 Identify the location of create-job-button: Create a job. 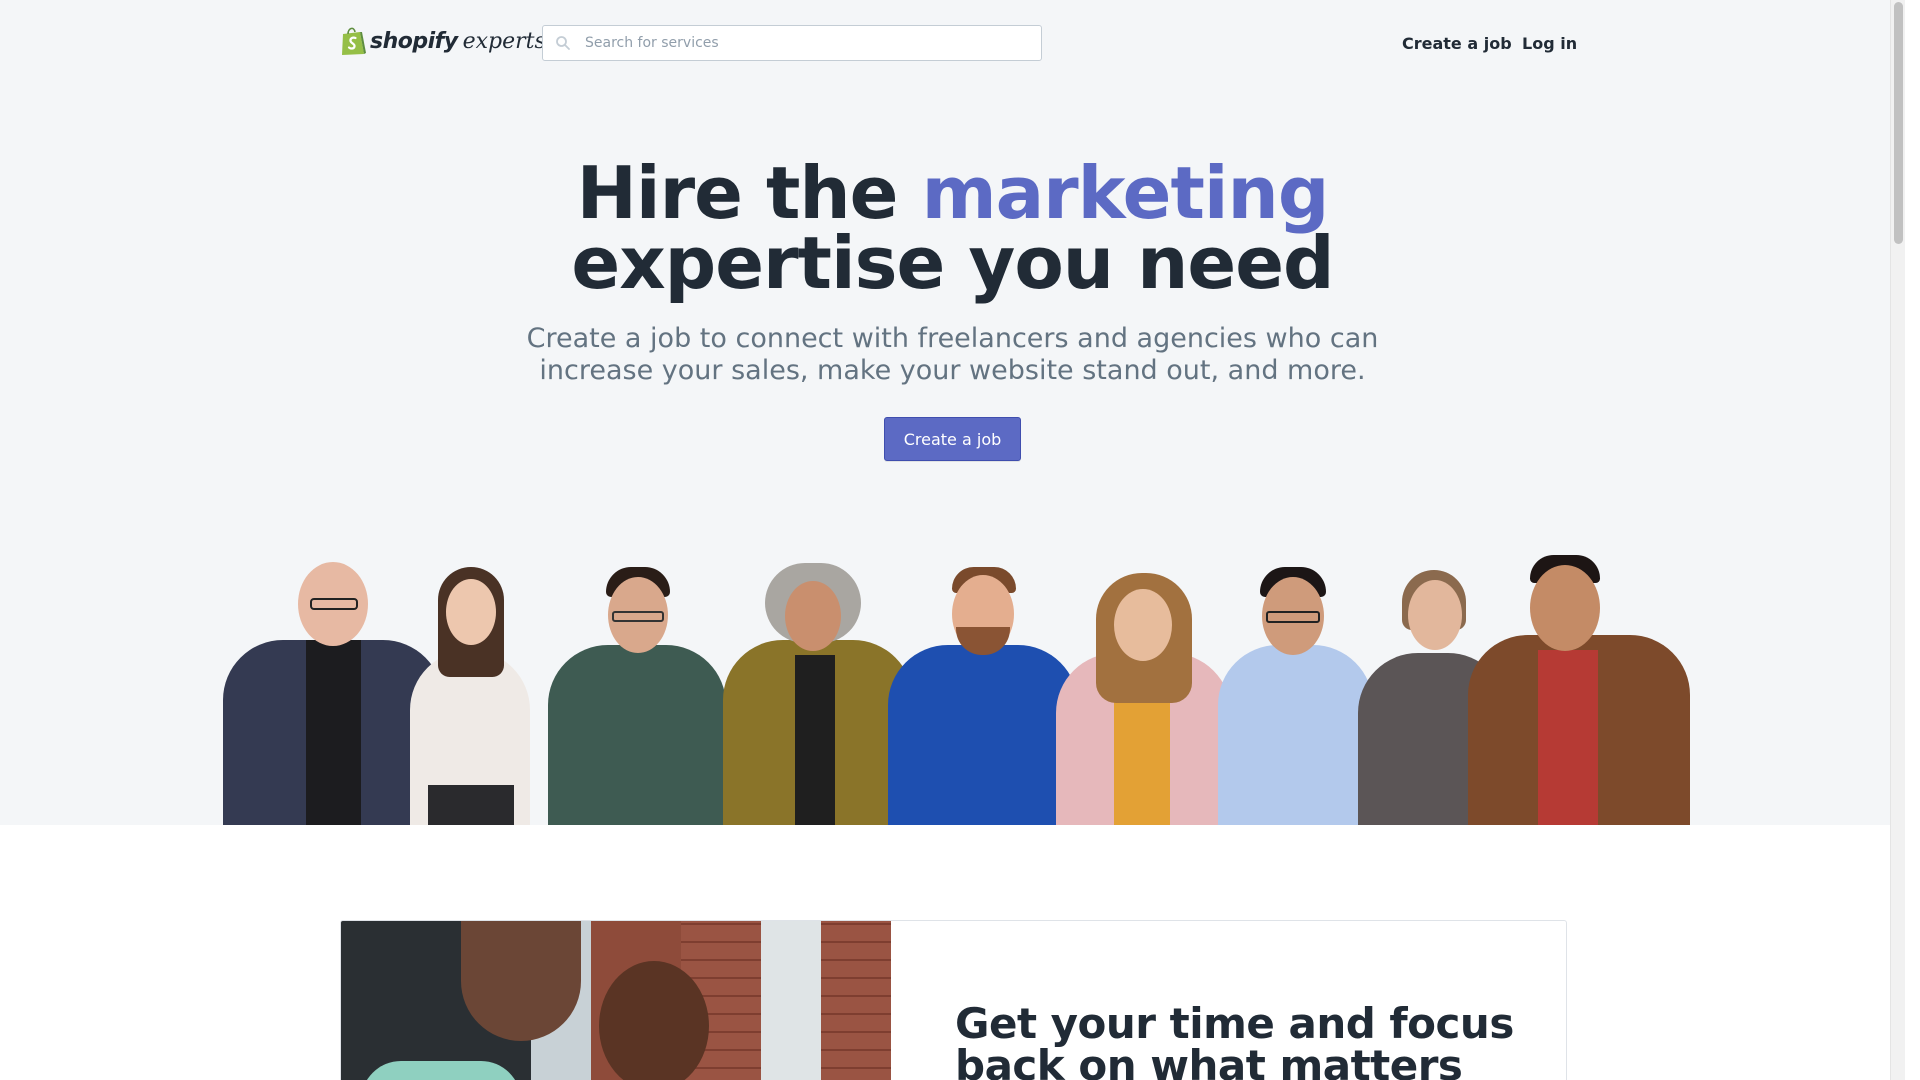
(952, 439).